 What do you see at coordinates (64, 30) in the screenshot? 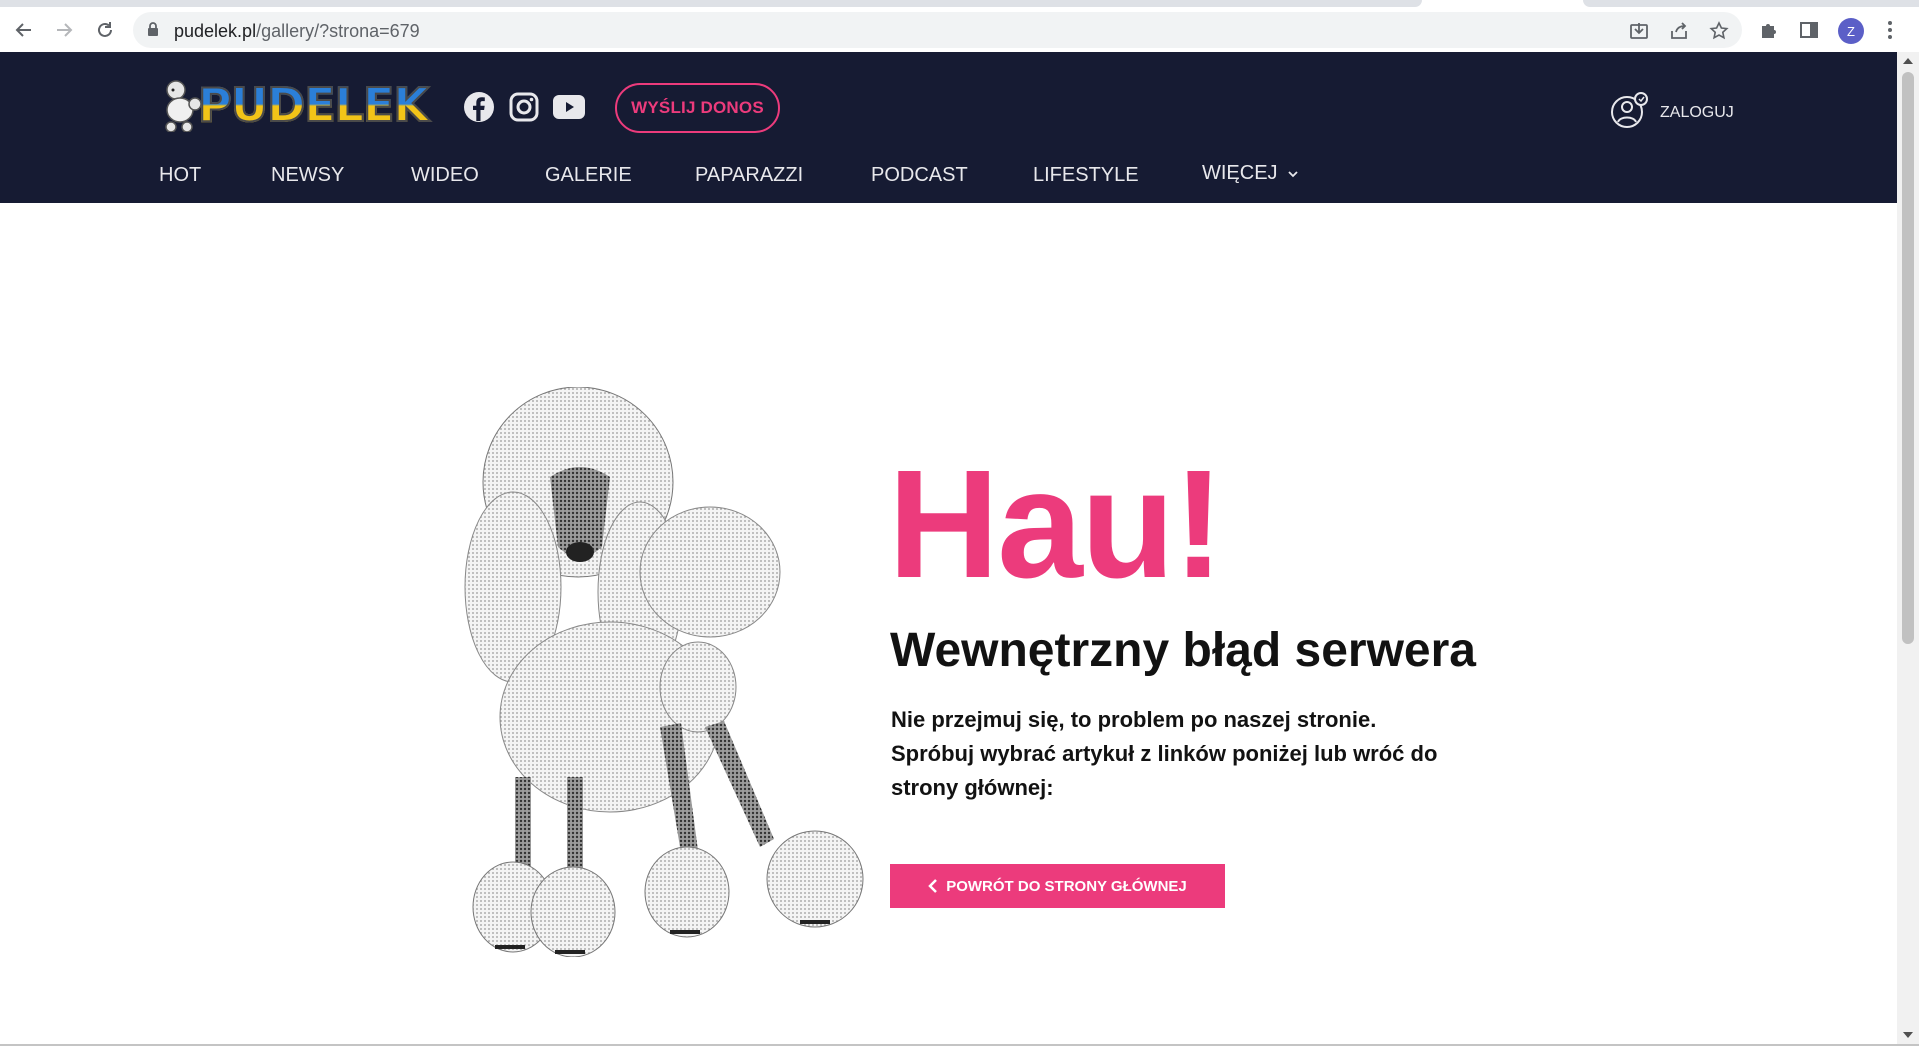
I see `forward-arrow-icon` at bounding box center [64, 30].